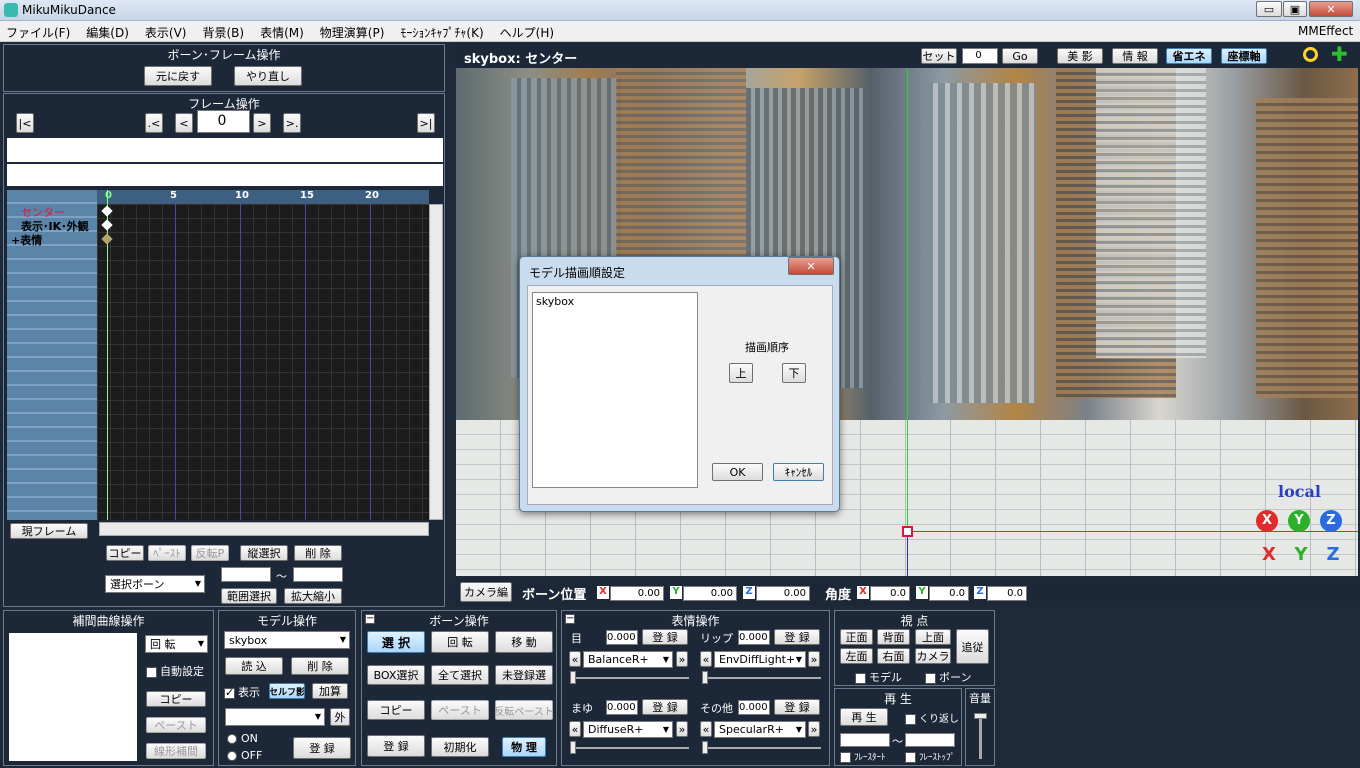  I want to click on model-list-item: skybox, so click(615, 301).